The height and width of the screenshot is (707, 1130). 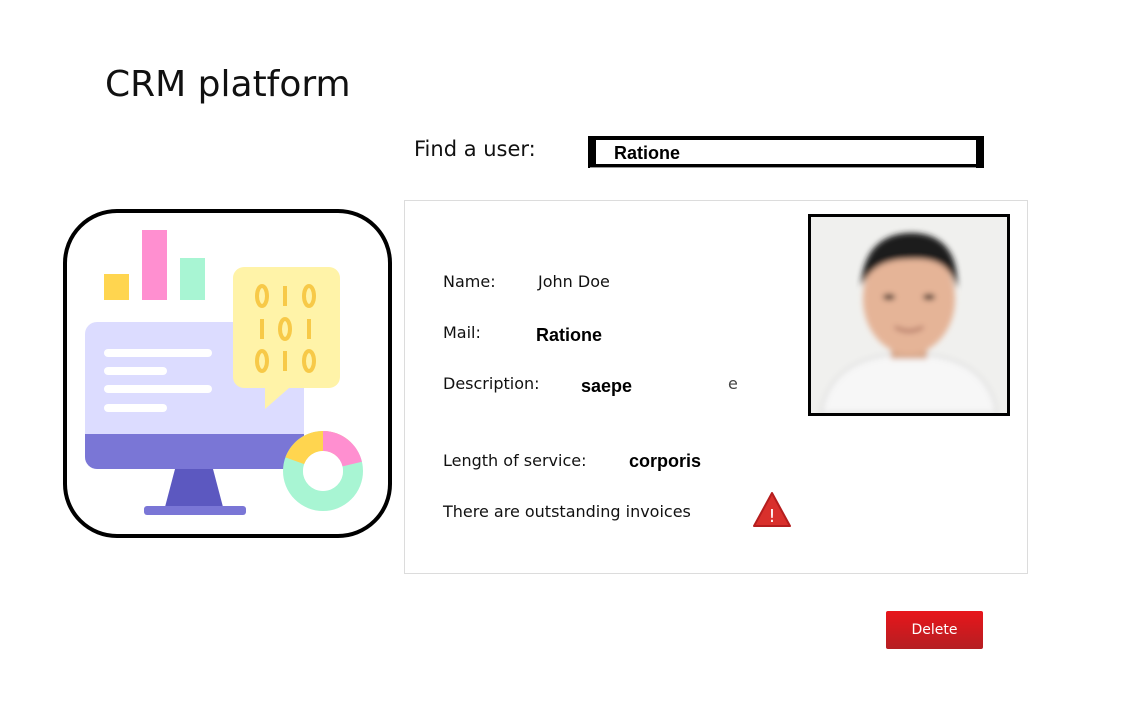 I want to click on avatar, so click(x=909, y=315).